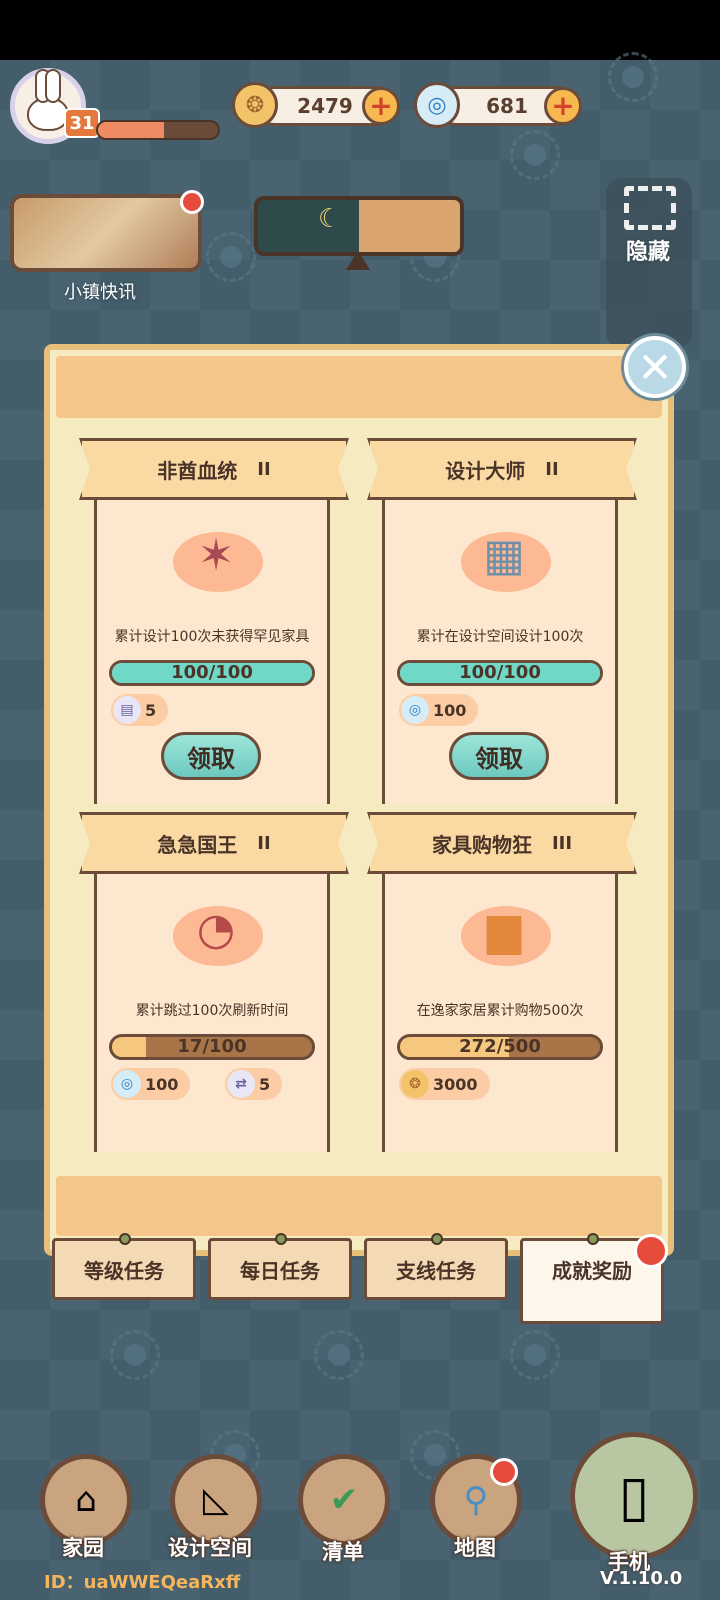 This screenshot has height=1600, width=720. Describe the element at coordinates (106, 233) in the screenshot. I see `town-news-card` at that location.